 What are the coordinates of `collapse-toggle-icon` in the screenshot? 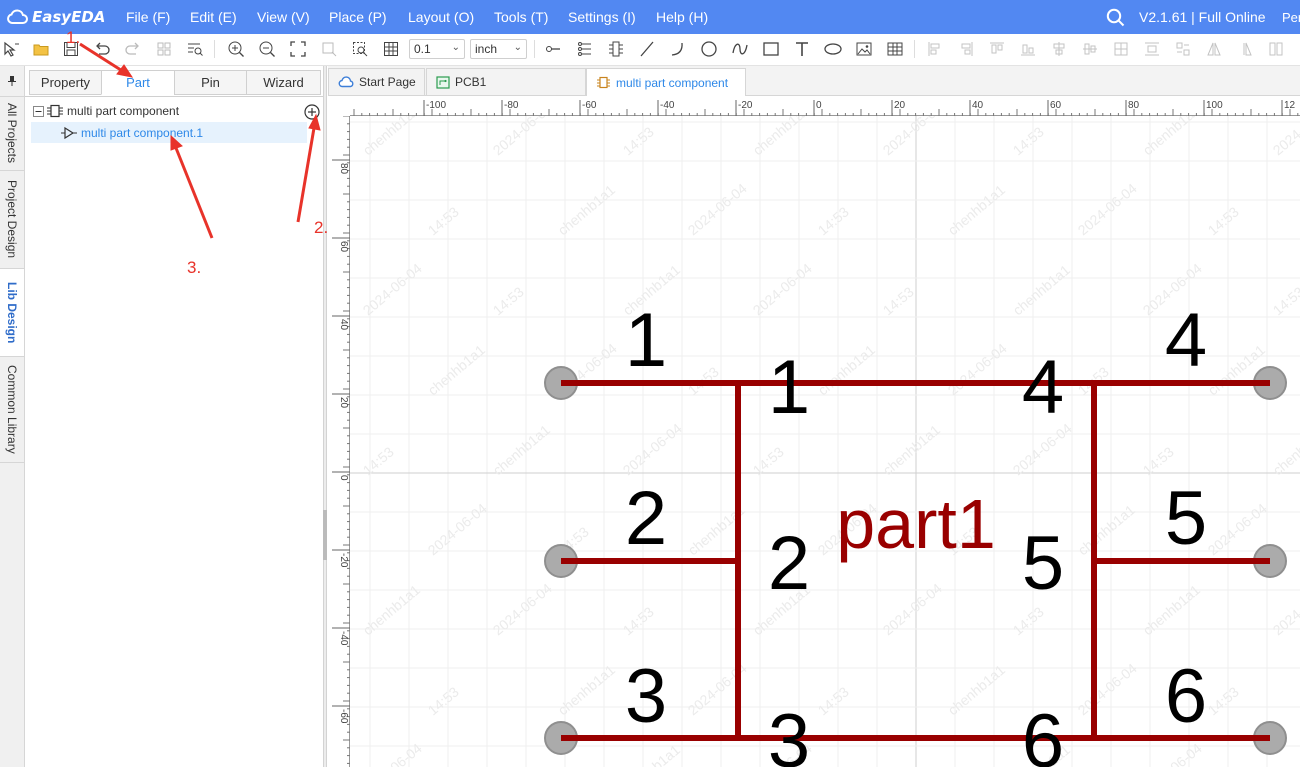 It's located at (38, 111).